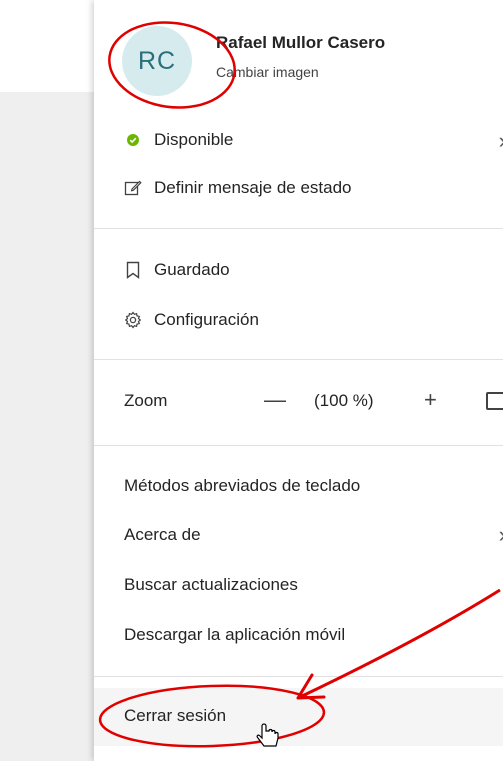 This screenshot has width=503, height=761. What do you see at coordinates (399, 644) in the screenshot?
I see `annotation-arrow` at bounding box center [399, 644].